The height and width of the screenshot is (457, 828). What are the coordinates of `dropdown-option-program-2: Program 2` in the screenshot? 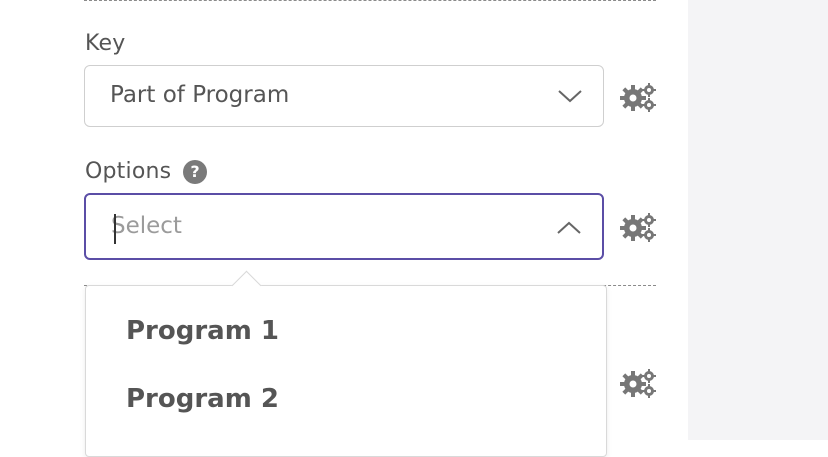 It's located at (202, 399).